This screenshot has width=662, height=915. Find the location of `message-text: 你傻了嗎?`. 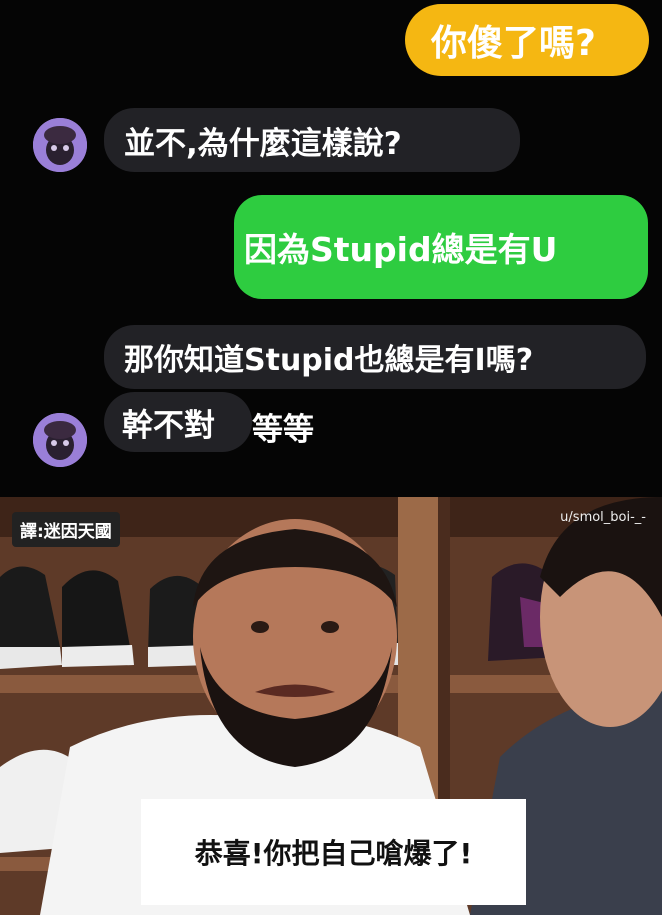

message-text: 你傻了嗎? is located at coordinates (513, 43).